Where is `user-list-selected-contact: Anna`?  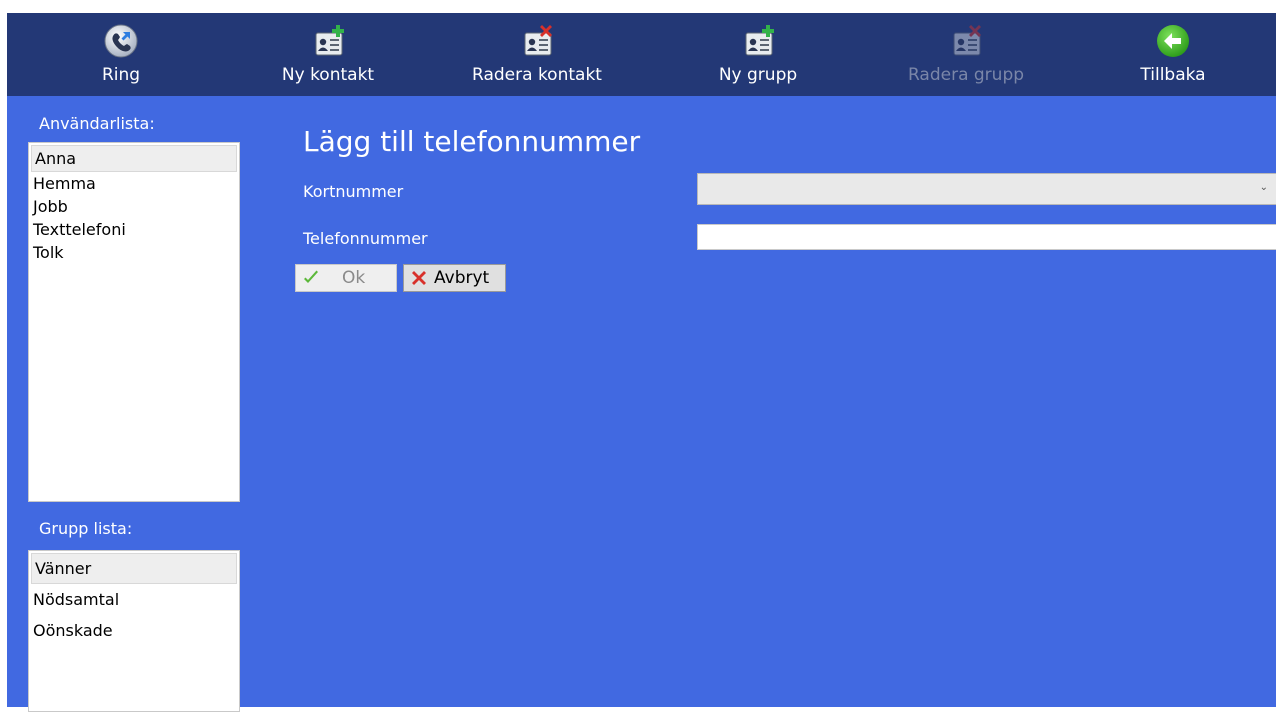 user-list-selected-contact: Anna is located at coordinates (134, 158).